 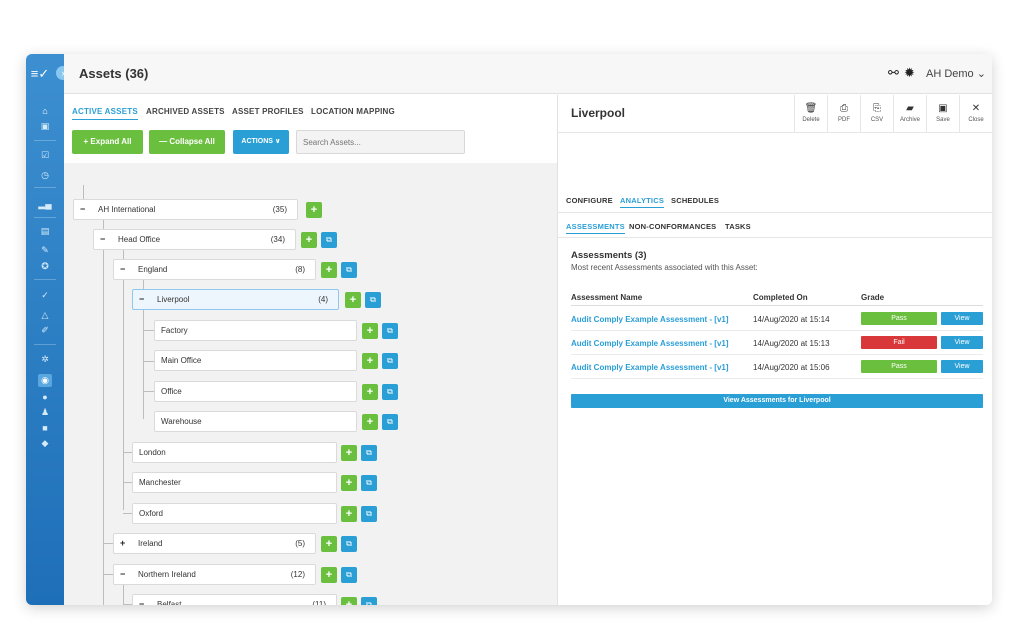 What do you see at coordinates (975, 114) in the screenshot?
I see `close-button: ✕ Close` at bounding box center [975, 114].